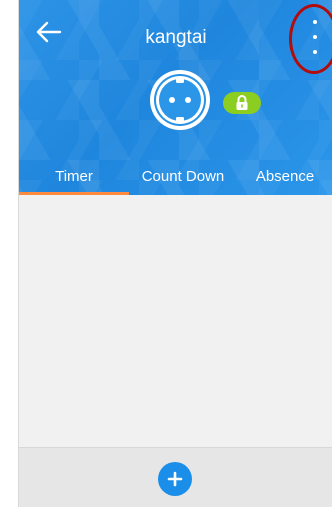 This screenshot has height=507, width=332. I want to click on tab-label: Count Down, so click(183, 176).